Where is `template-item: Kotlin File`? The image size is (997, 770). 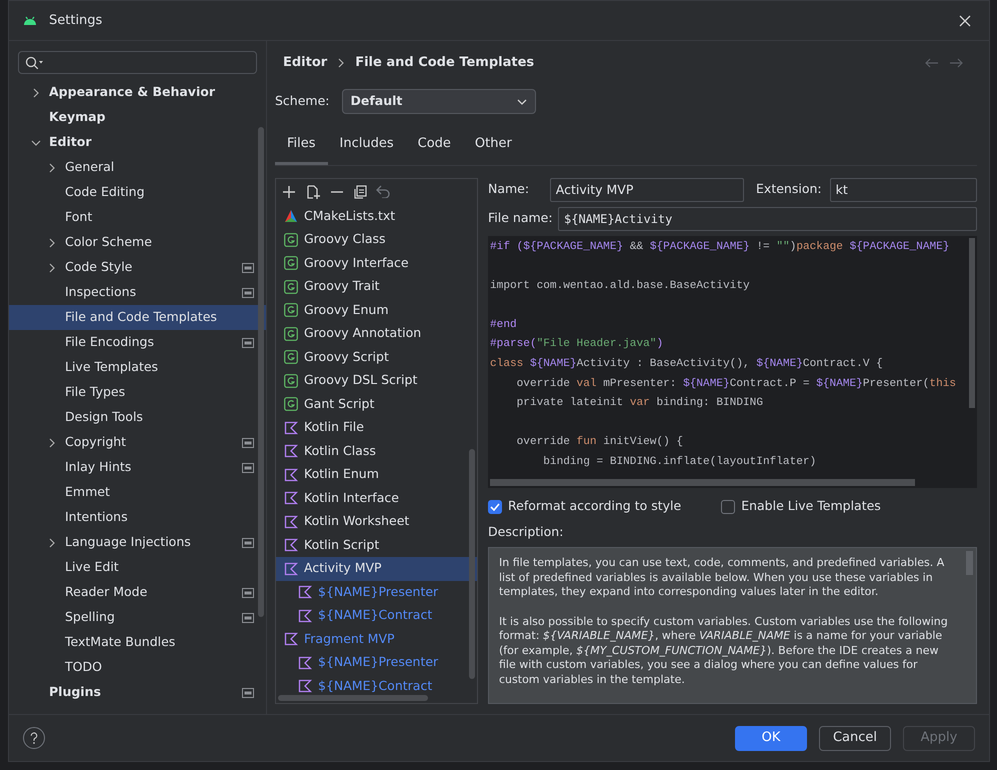
template-item: Kotlin File is located at coordinates (376, 428).